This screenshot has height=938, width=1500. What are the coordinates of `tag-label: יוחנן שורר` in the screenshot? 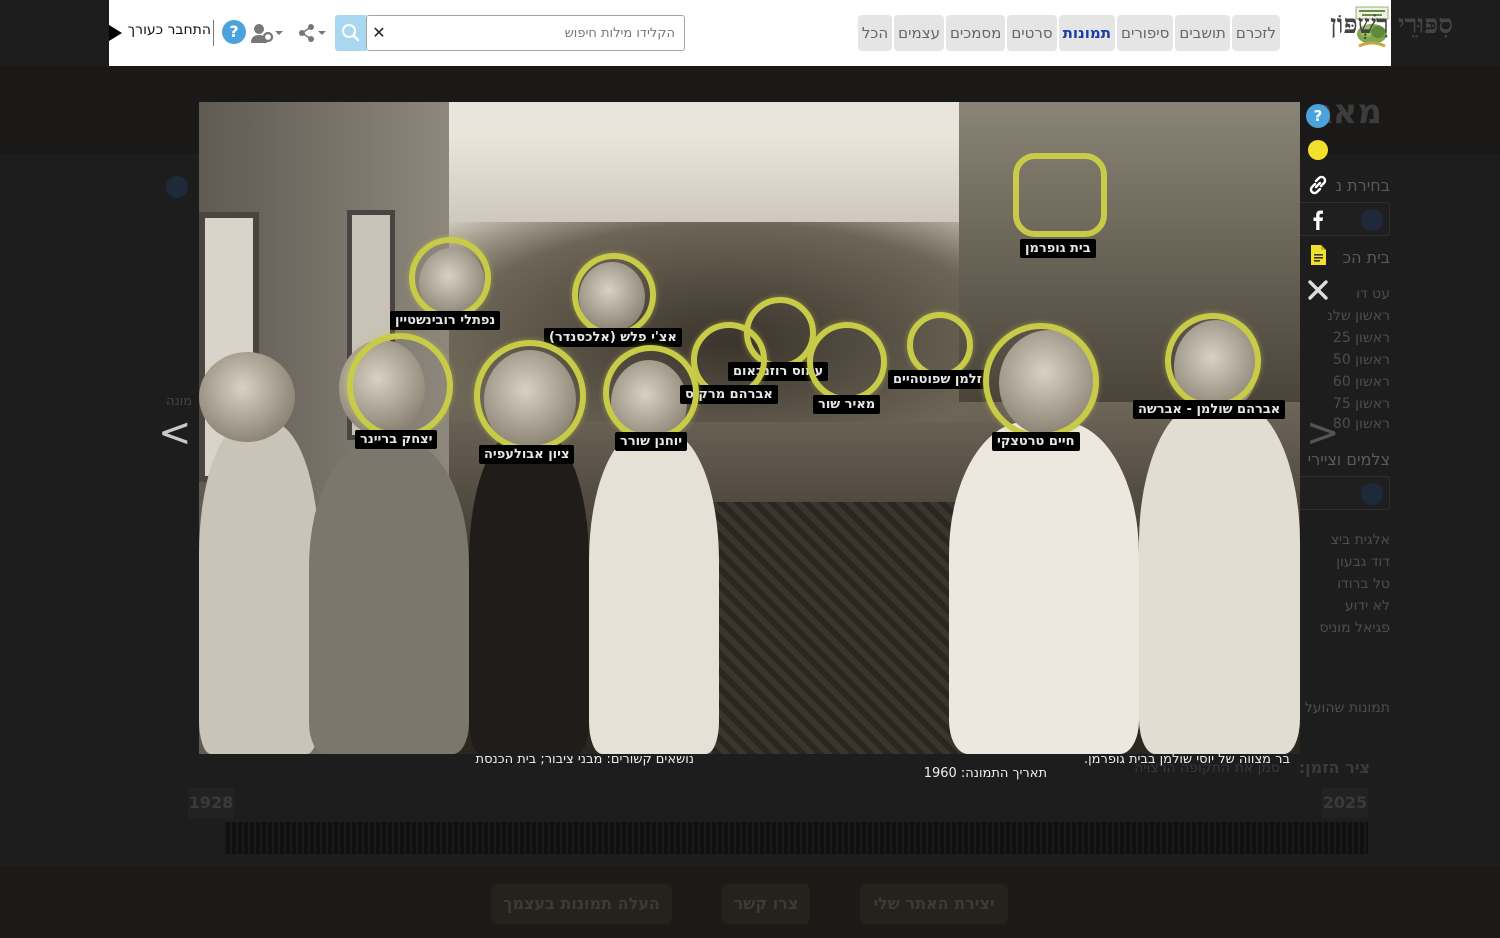 It's located at (651, 441).